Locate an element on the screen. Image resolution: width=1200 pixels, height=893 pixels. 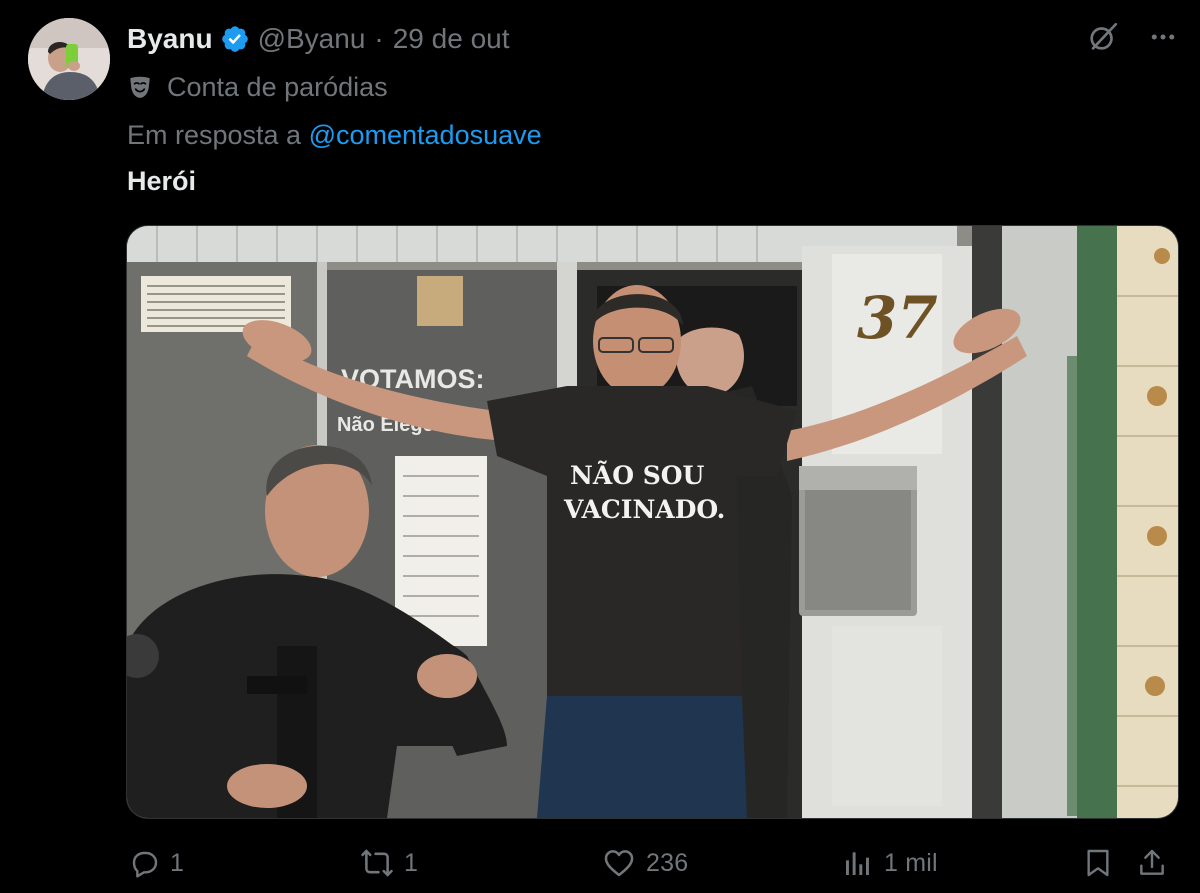
door-number: 37 is located at coordinates (897, 318).